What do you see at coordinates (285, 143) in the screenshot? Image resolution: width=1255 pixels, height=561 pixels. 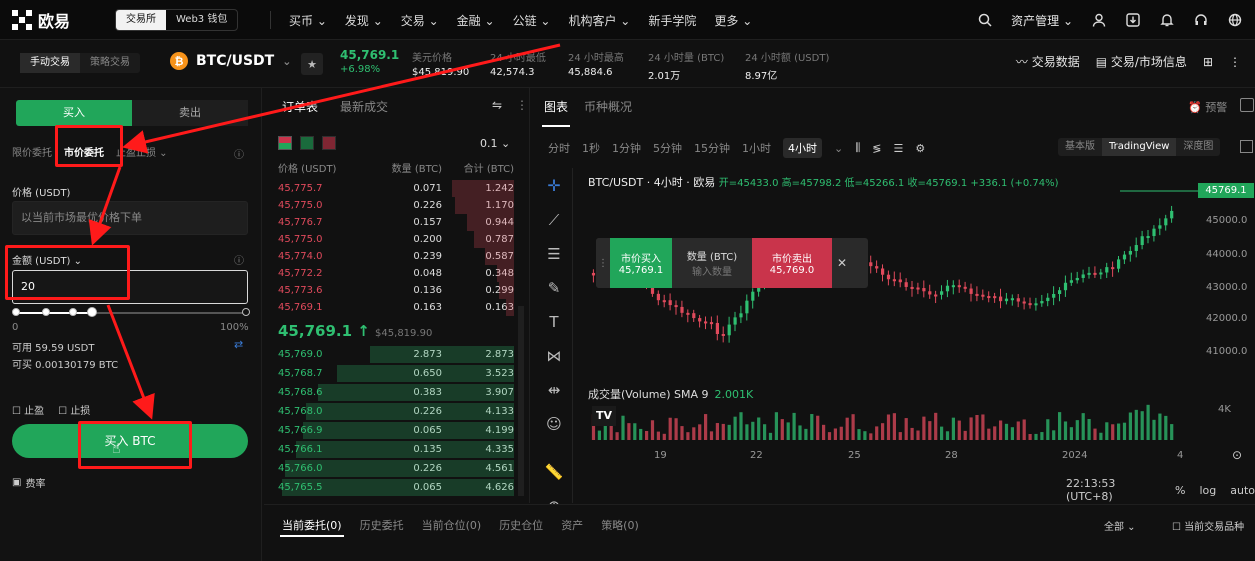 I see `view-both-icon` at bounding box center [285, 143].